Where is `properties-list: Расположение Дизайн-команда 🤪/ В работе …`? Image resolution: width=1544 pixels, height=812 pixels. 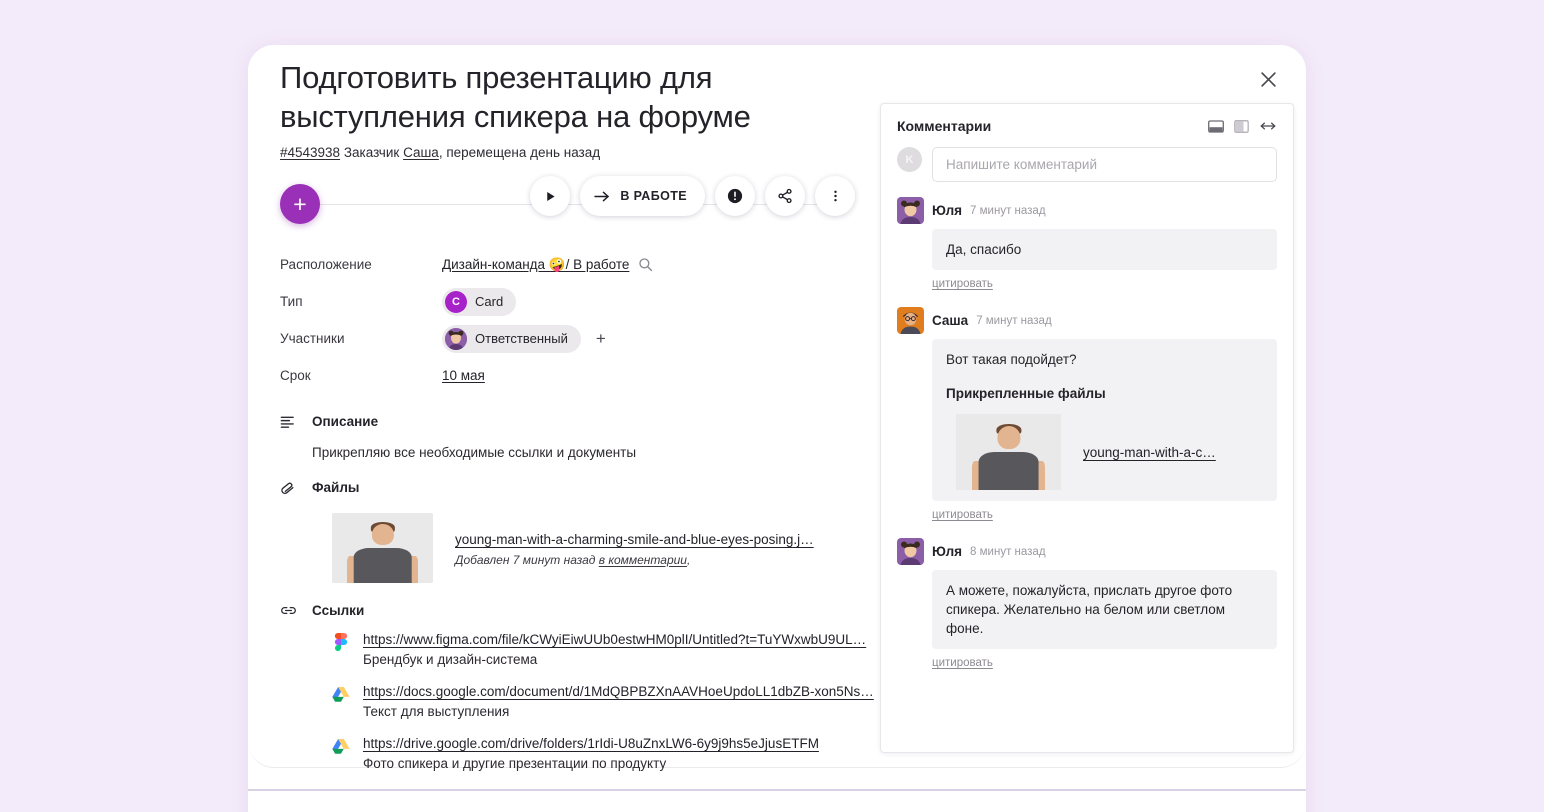 properties-list: Расположение Дизайн-команда 🤪/ В работе … is located at coordinates (579, 320).